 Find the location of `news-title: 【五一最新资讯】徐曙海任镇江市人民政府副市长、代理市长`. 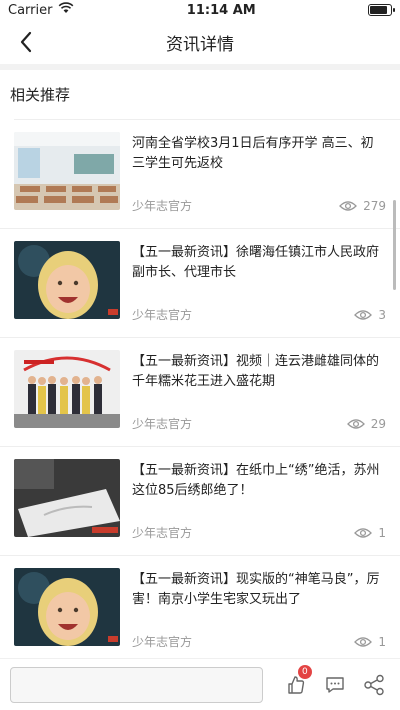

news-title: 【五一最新资讯】徐曙海任镇江市人民政府副市长、代理市长 is located at coordinates (256, 262).